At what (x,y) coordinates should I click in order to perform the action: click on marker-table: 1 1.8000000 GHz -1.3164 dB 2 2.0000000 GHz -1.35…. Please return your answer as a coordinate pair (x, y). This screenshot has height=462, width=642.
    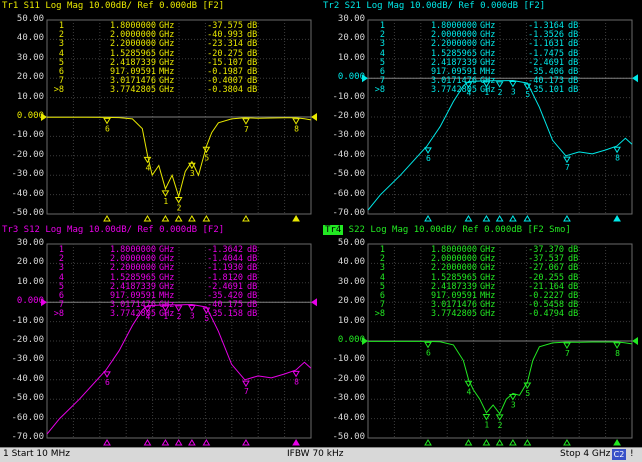
    Looking at the image, I should click on (476, 58).